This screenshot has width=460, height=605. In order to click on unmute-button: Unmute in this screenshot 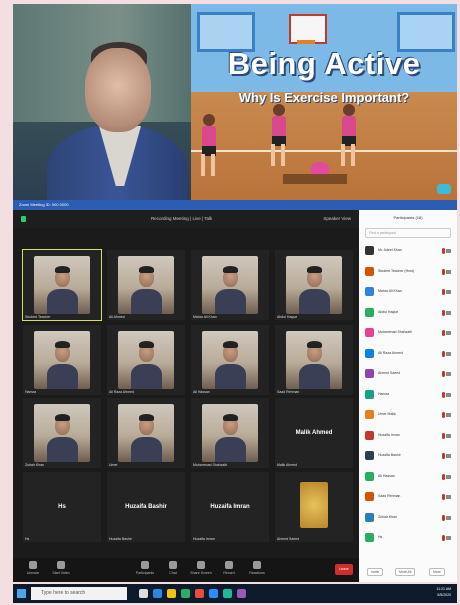, I will do `click(33, 567)`.